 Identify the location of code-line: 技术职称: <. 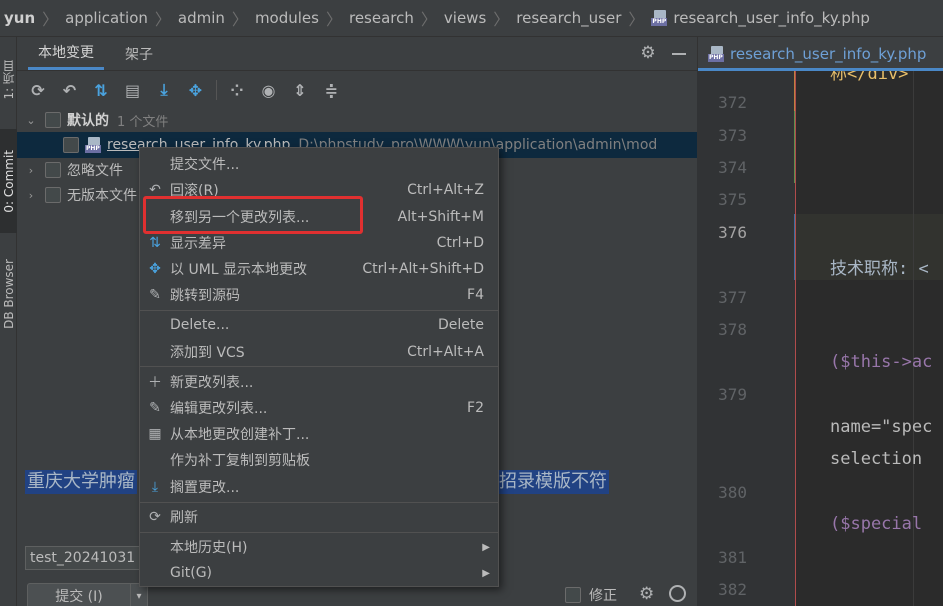
(879, 269).